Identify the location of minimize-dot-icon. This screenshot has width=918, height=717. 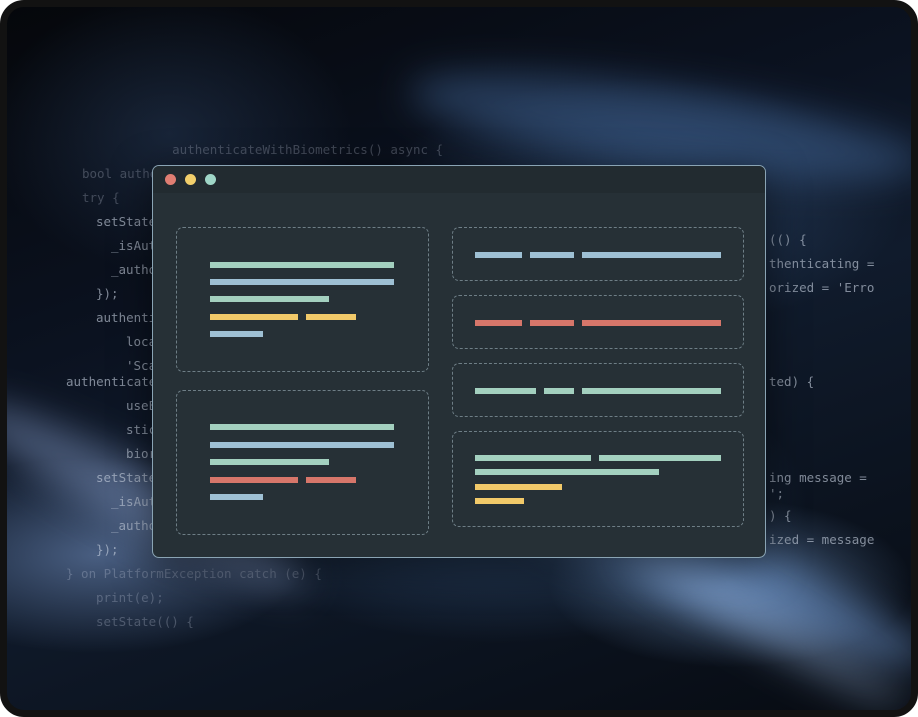
(190, 179).